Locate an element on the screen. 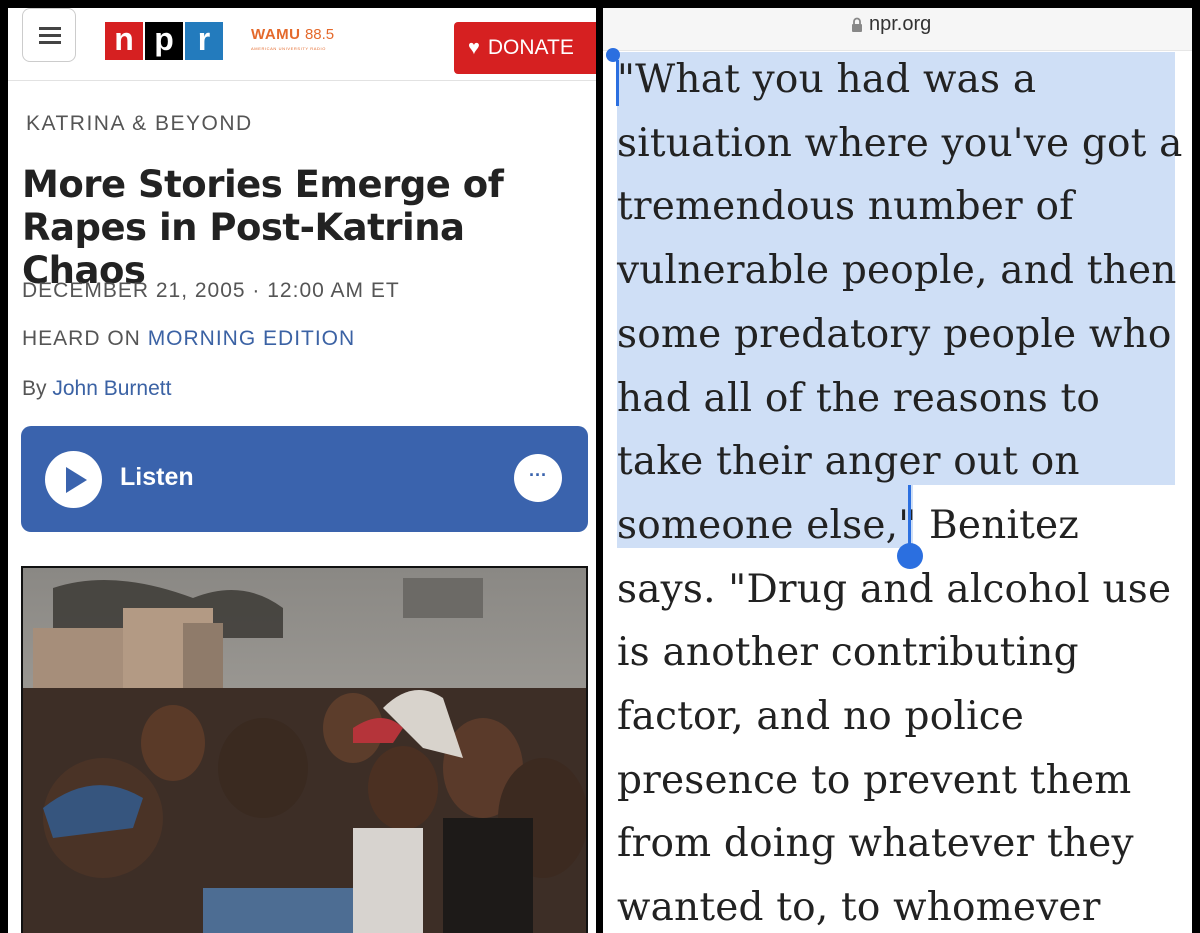 This screenshot has height=933, width=1200. play-icon is located at coordinates (76, 480).